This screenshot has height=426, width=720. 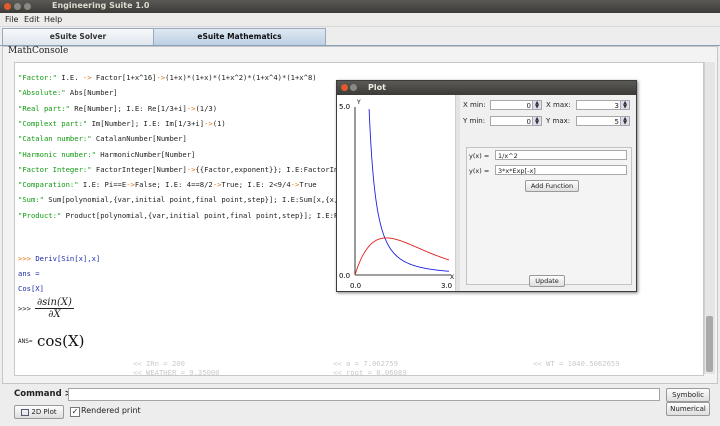 What do you see at coordinates (688, 409) in the screenshot?
I see `numerical-button: Numerical` at bounding box center [688, 409].